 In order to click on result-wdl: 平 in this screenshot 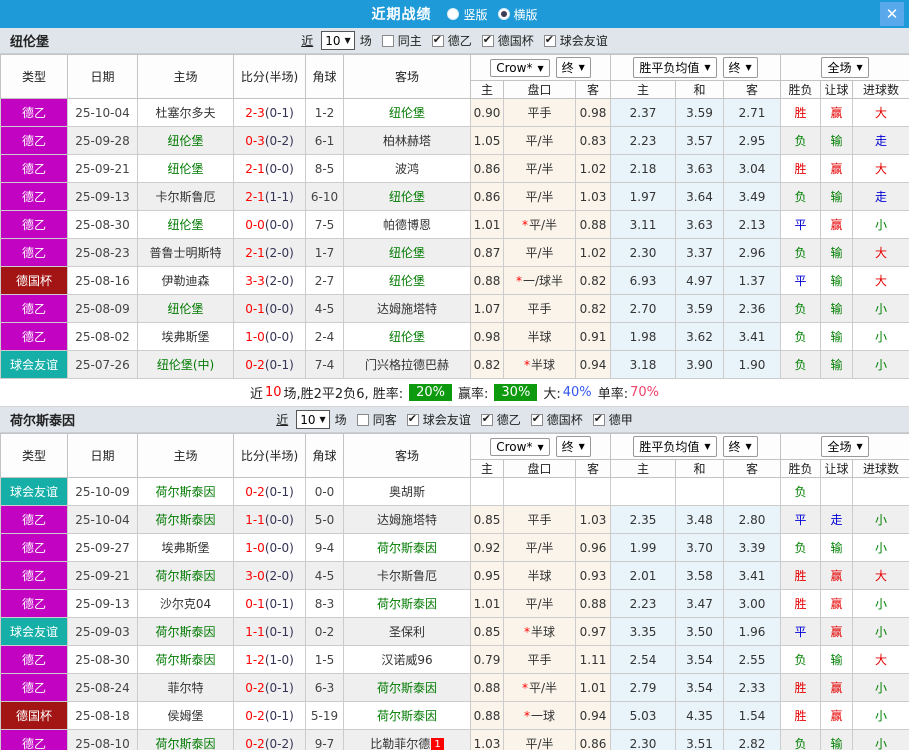, I will do `click(801, 519)`.